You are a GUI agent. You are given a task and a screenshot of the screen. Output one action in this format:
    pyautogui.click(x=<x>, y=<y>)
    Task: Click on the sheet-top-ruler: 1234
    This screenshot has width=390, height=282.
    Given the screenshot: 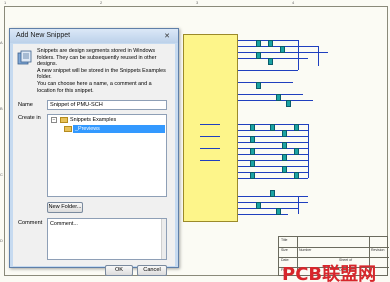 What is the action you would take?
    pyautogui.click(x=149, y=2)
    